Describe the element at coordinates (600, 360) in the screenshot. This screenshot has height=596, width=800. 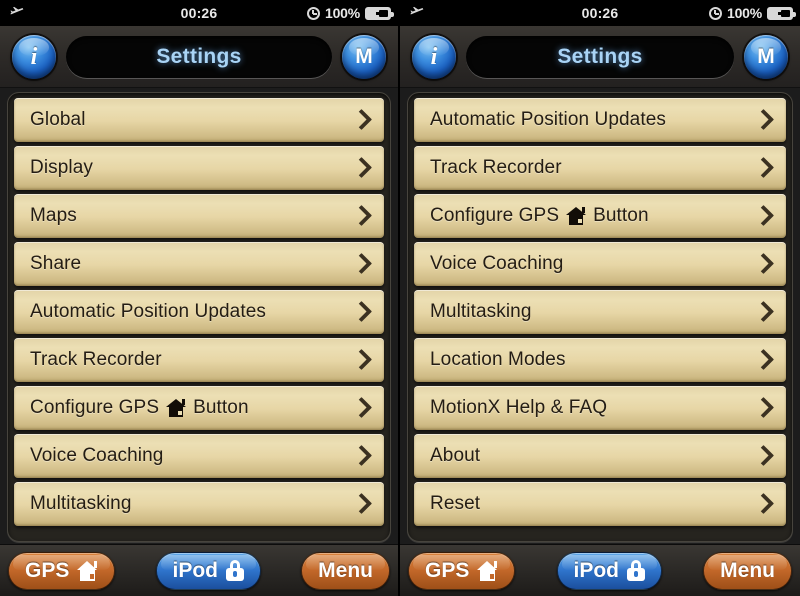
I see `list-item: Location Modes` at that location.